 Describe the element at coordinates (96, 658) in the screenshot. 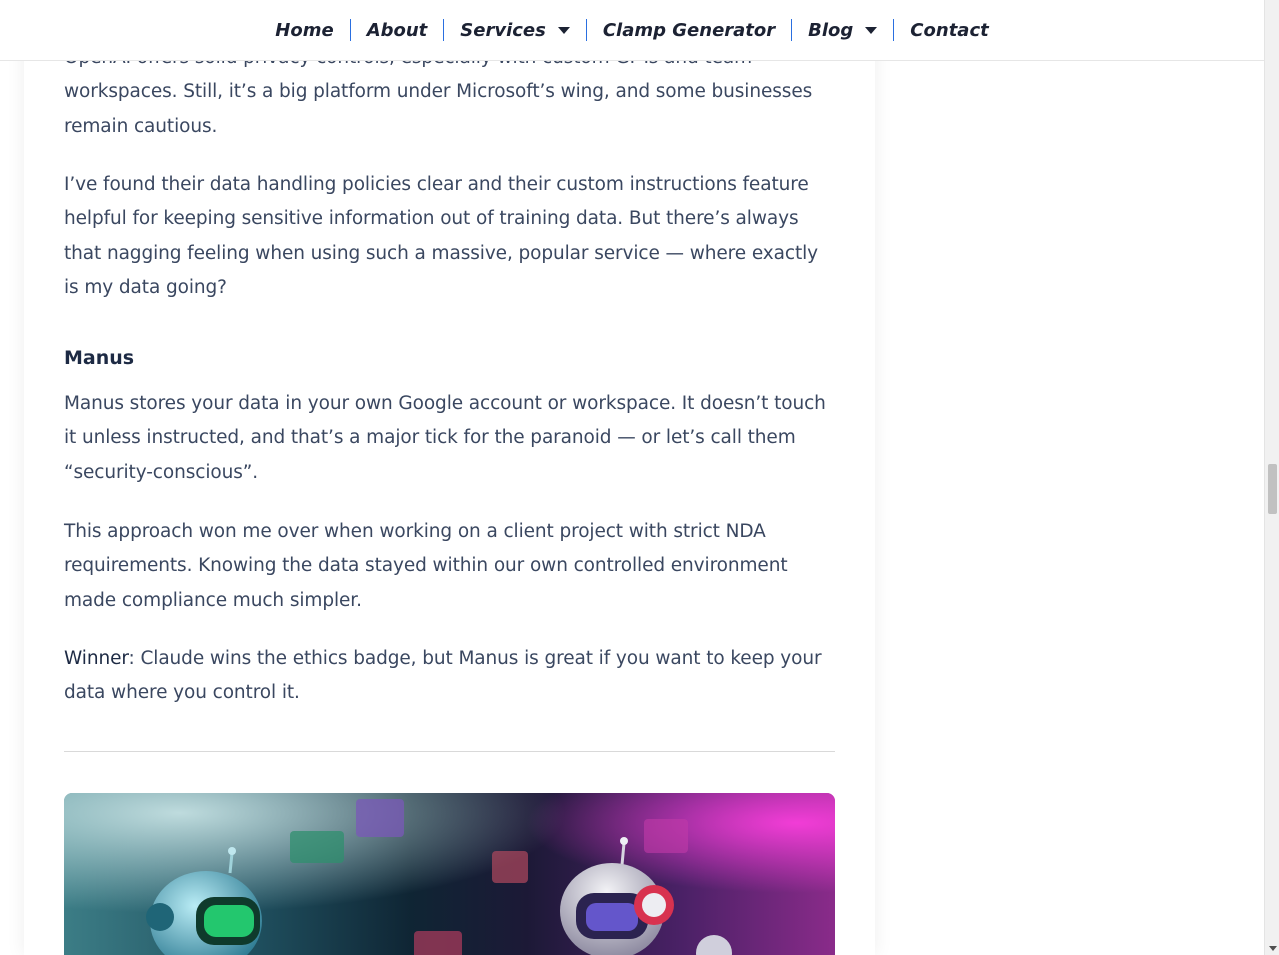

I see `winner-label: Winner` at that location.